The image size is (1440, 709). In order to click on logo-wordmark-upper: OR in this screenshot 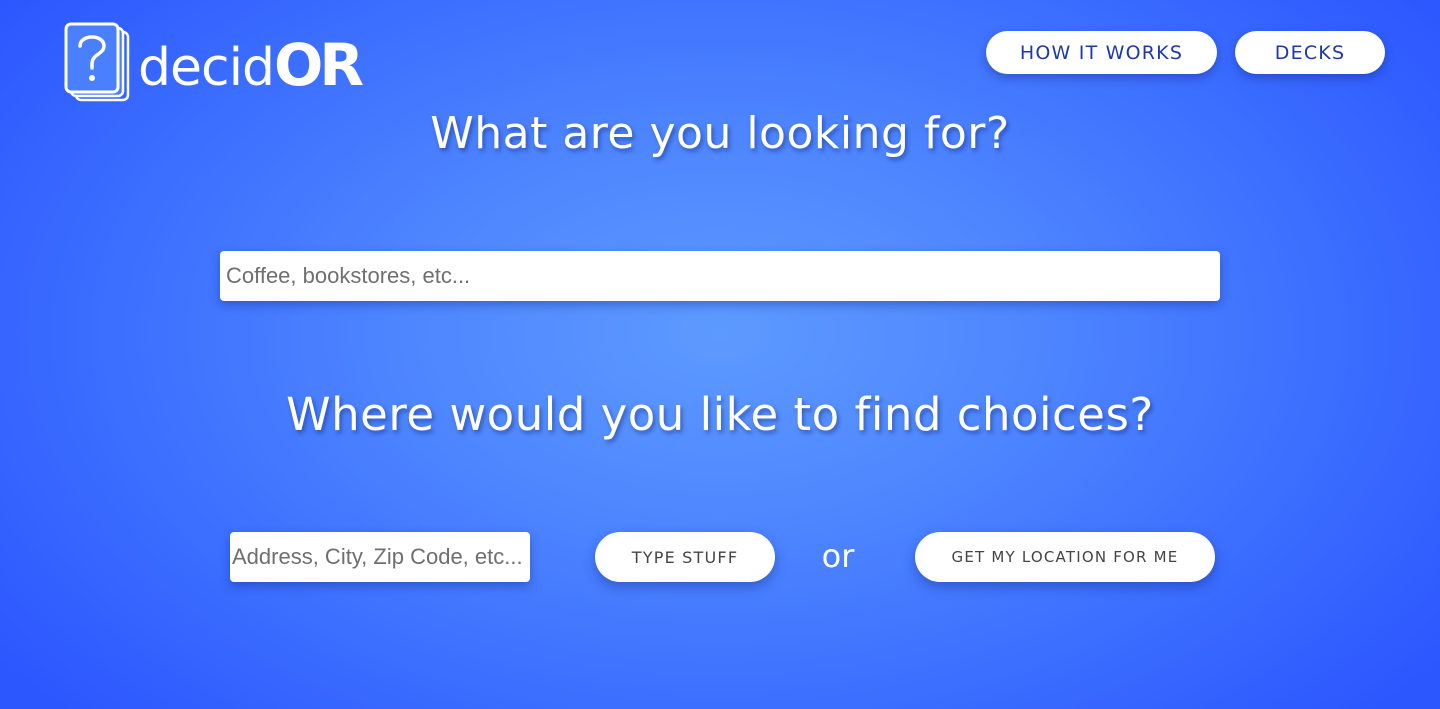, I will do `click(319, 65)`.